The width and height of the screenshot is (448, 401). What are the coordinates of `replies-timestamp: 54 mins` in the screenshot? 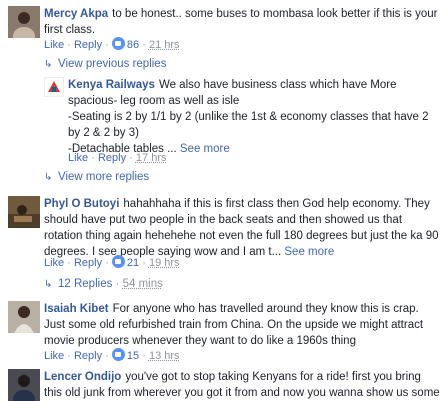 It's located at (143, 284).